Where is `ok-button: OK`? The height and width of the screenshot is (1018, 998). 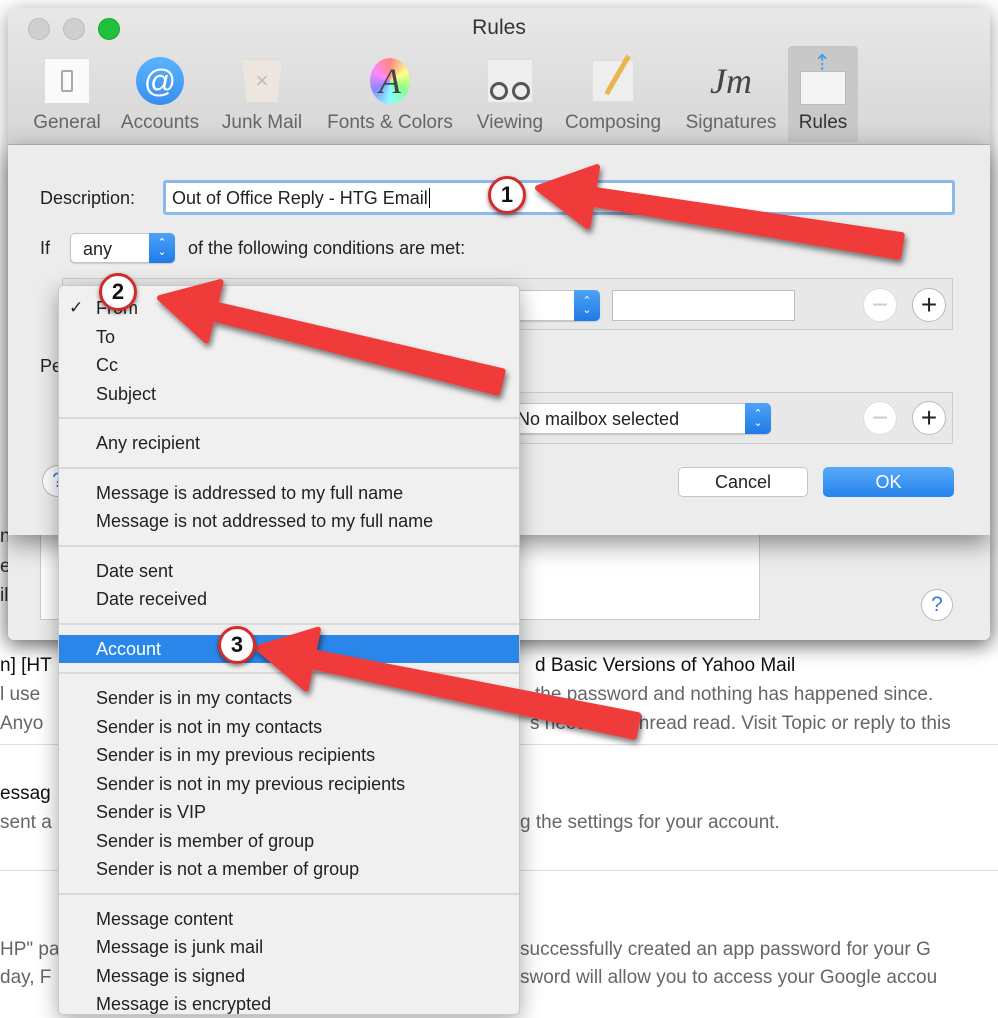
ok-button: OK is located at coordinates (888, 482).